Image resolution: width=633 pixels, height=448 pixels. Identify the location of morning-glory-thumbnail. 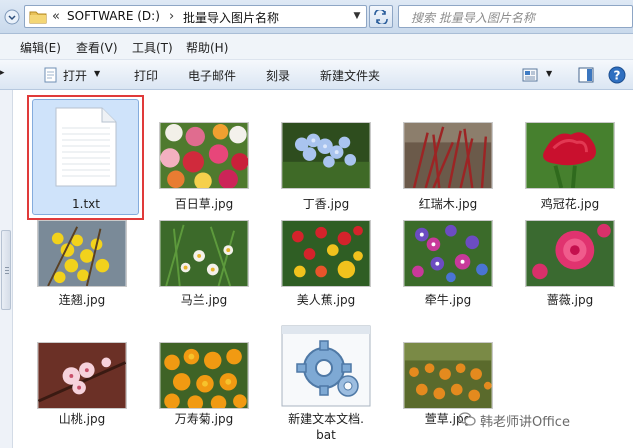
(448, 253).